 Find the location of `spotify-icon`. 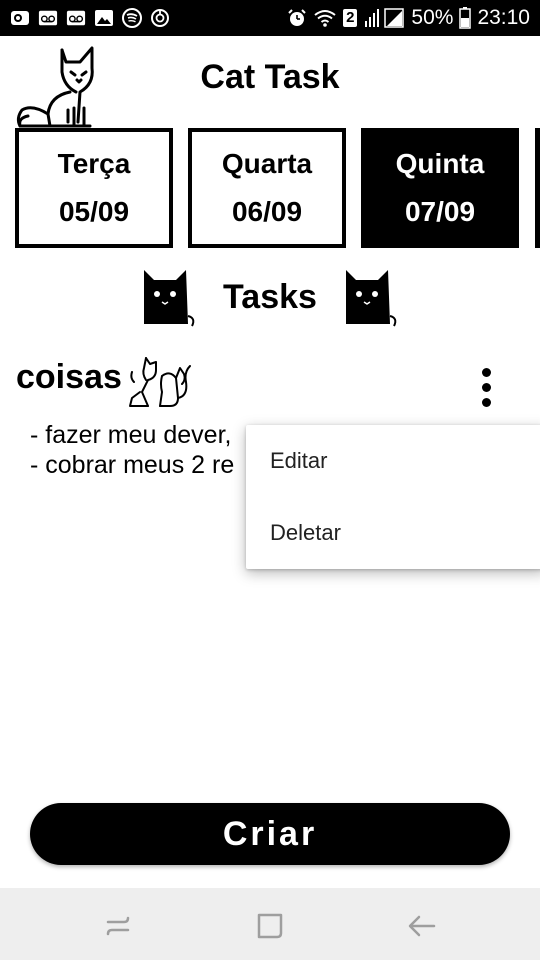

spotify-icon is located at coordinates (132, 18).